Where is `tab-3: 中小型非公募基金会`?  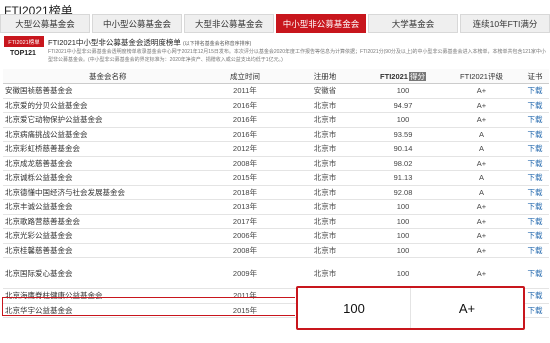 tab-3: 中小型非公募基金会 is located at coordinates (321, 23).